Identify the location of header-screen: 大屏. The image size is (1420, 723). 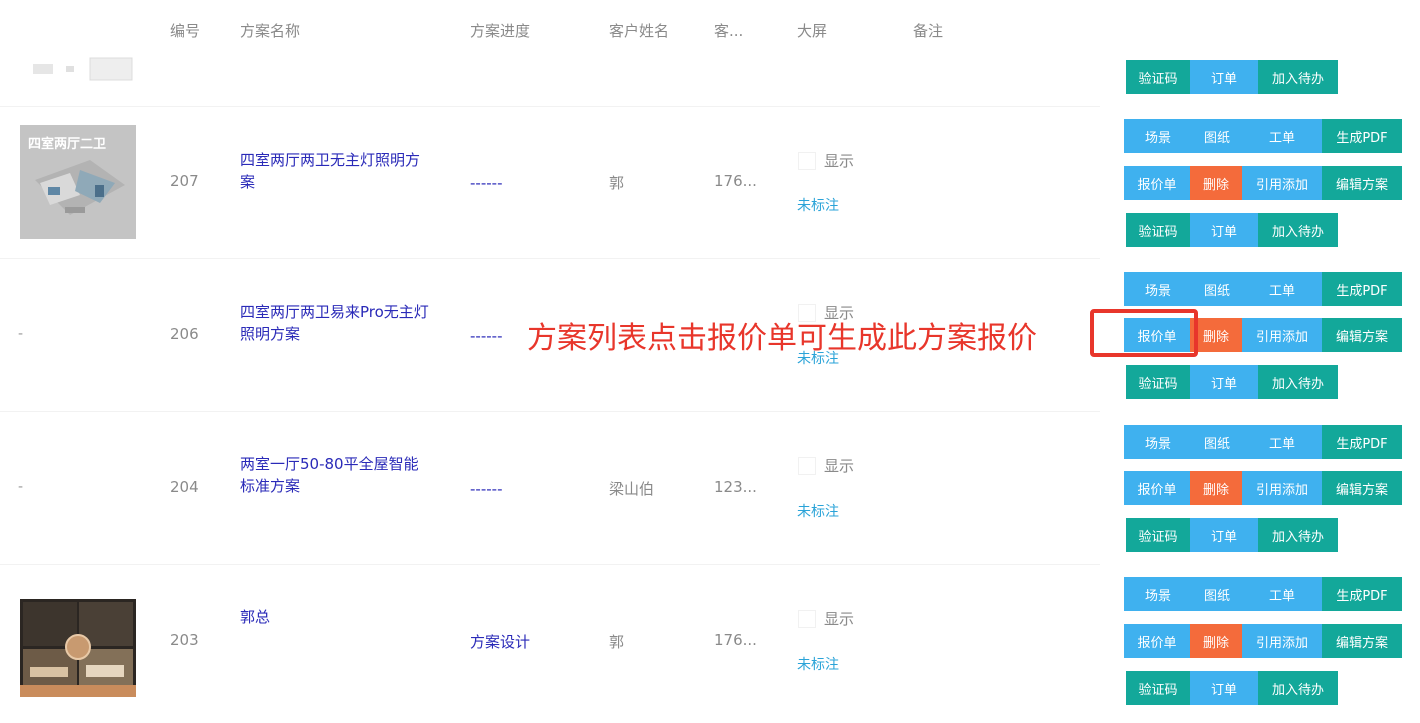
(812, 30).